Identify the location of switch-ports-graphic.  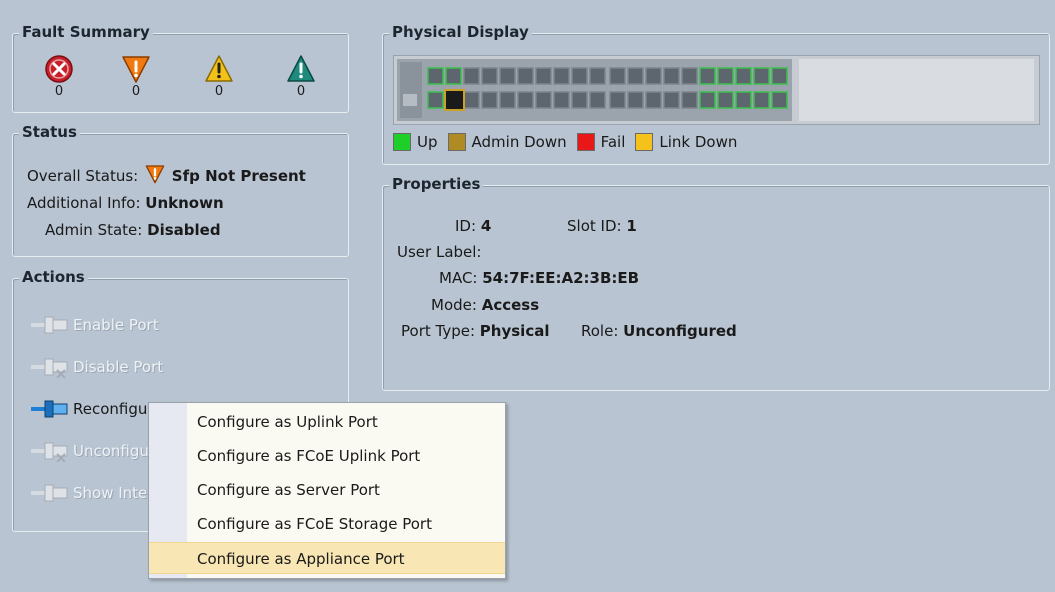
(716, 90).